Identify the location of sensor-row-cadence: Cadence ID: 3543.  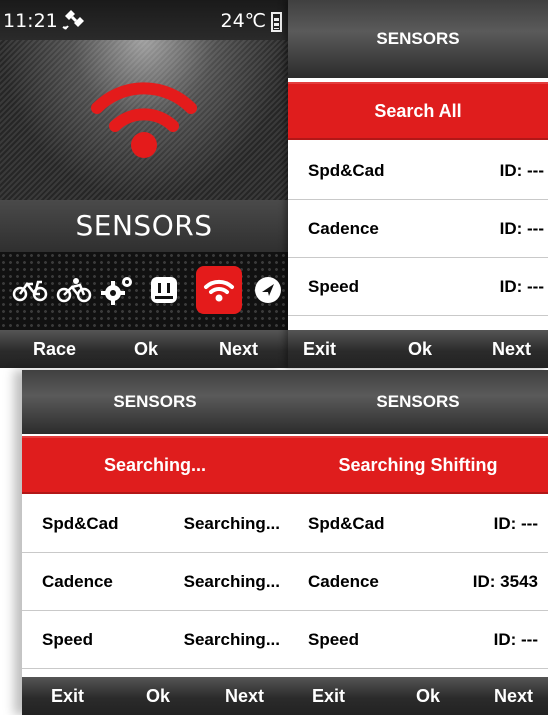
(418, 582).